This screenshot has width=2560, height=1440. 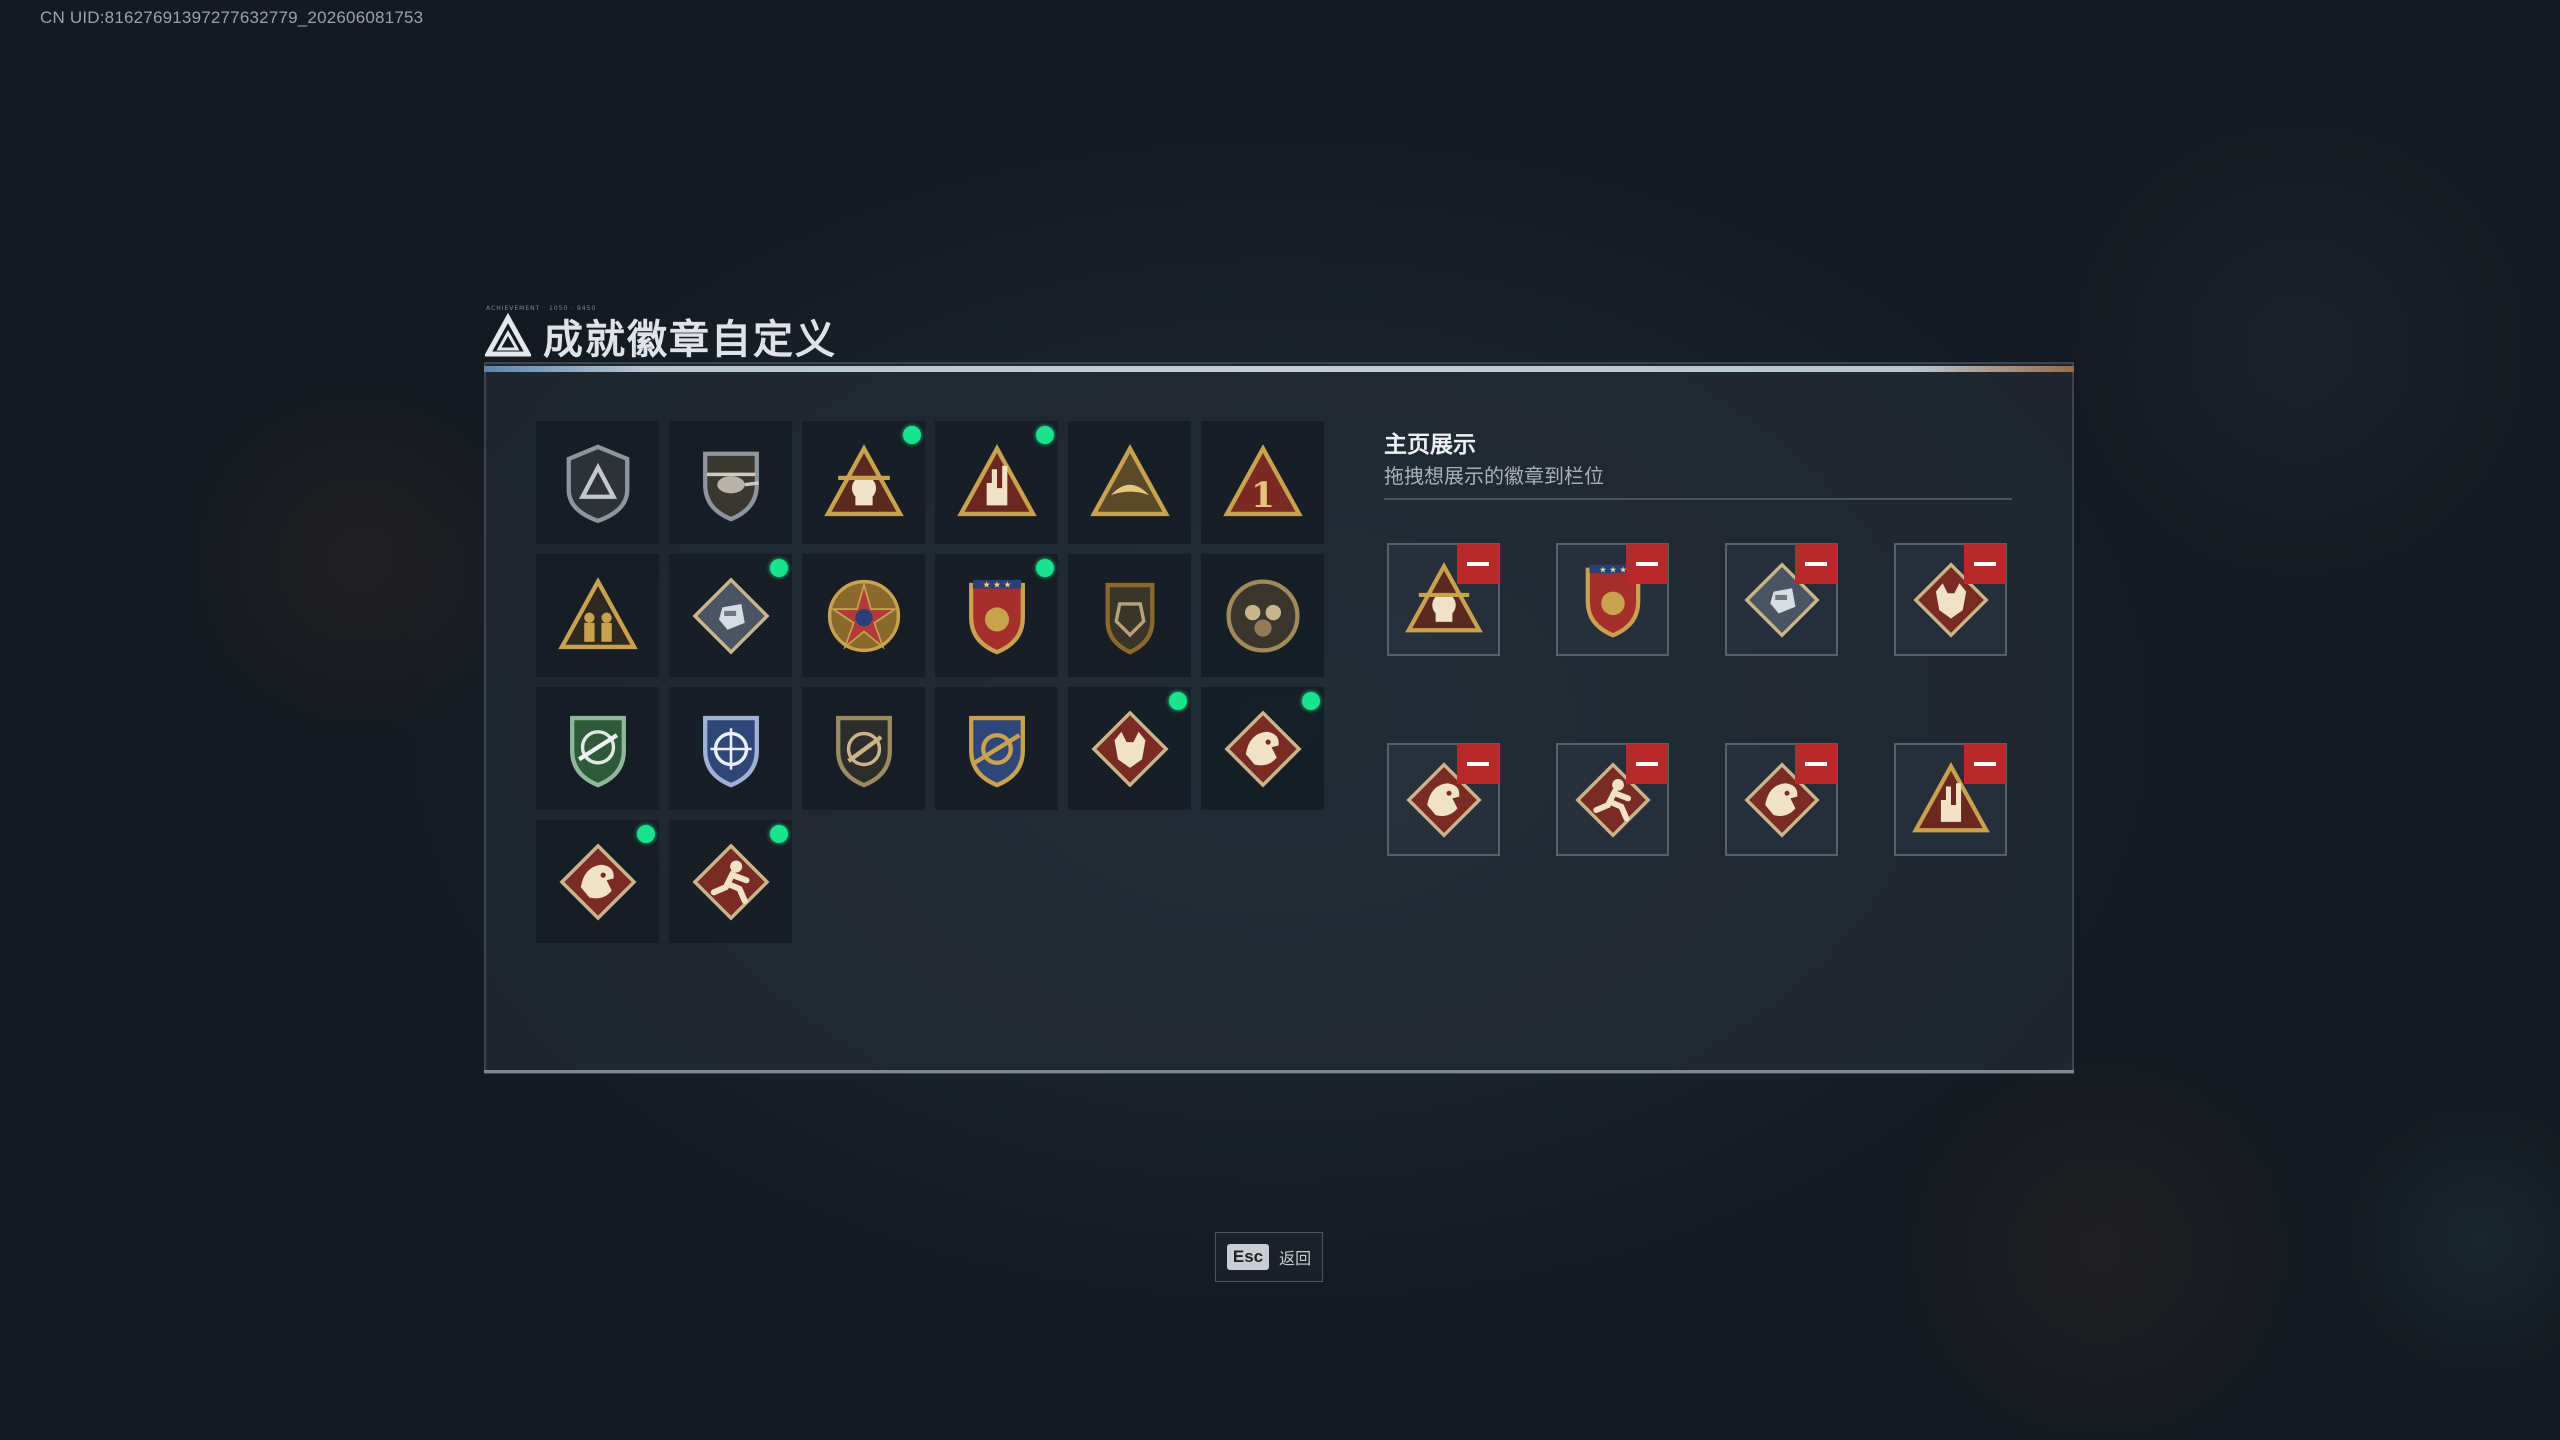 What do you see at coordinates (1698, 499) in the screenshot?
I see `showcase-divider` at bounding box center [1698, 499].